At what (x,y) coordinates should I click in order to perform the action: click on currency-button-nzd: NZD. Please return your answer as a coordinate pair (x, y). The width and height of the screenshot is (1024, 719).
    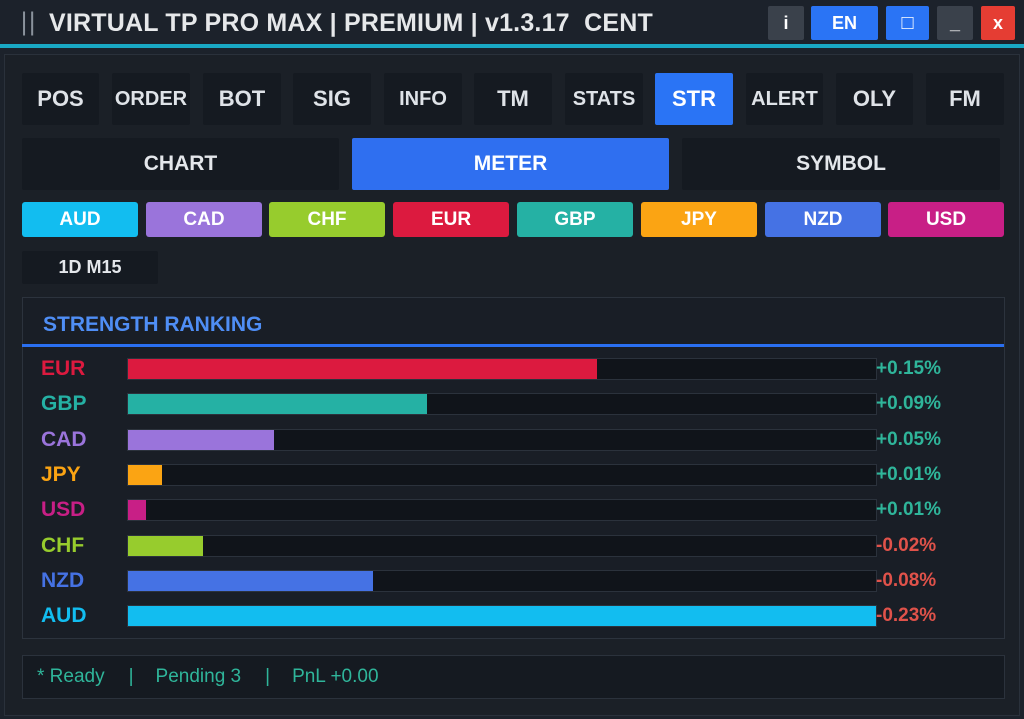
    Looking at the image, I should click on (823, 219).